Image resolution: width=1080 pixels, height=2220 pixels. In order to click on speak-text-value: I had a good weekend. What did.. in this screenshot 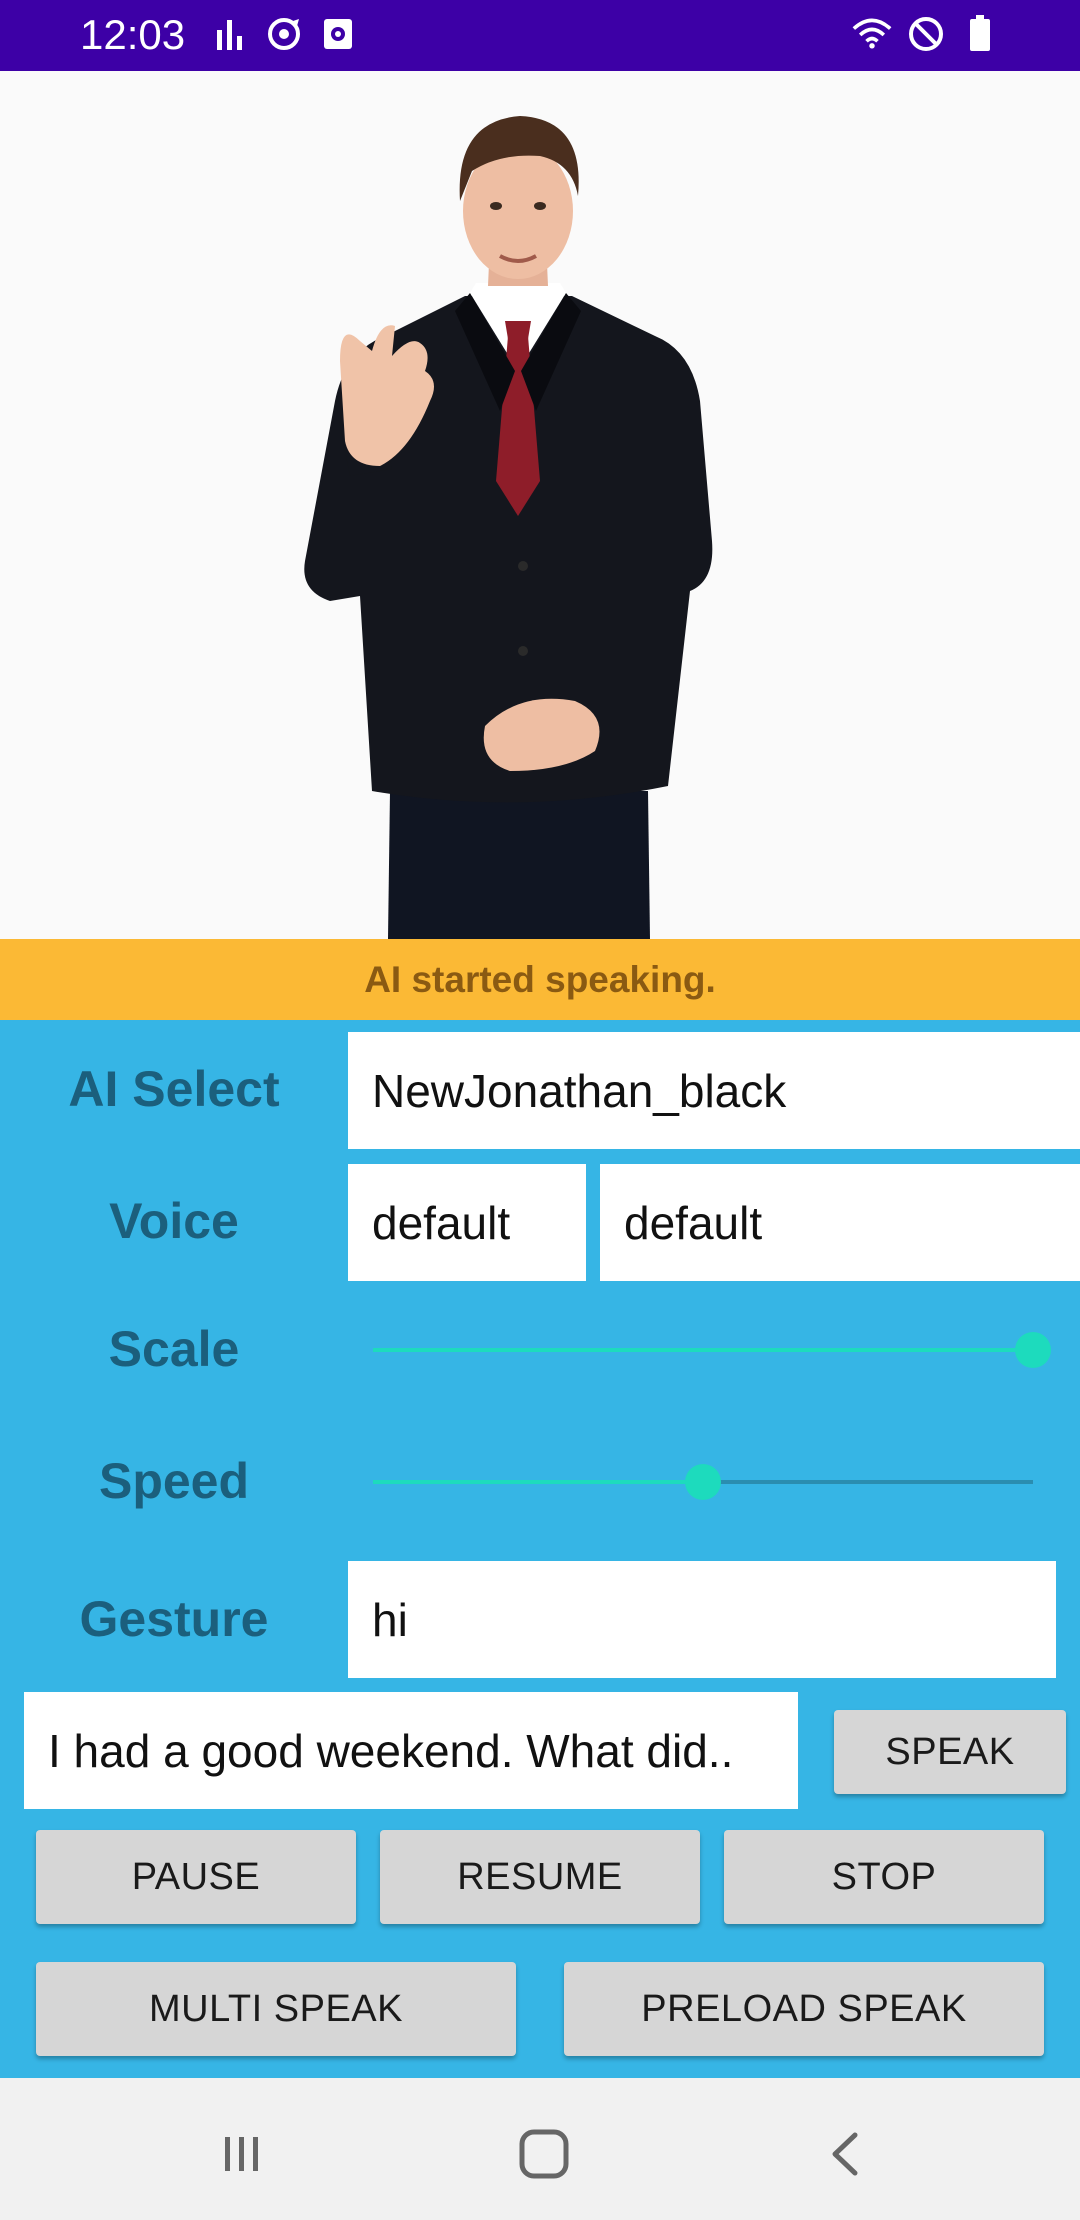, I will do `click(391, 1750)`.